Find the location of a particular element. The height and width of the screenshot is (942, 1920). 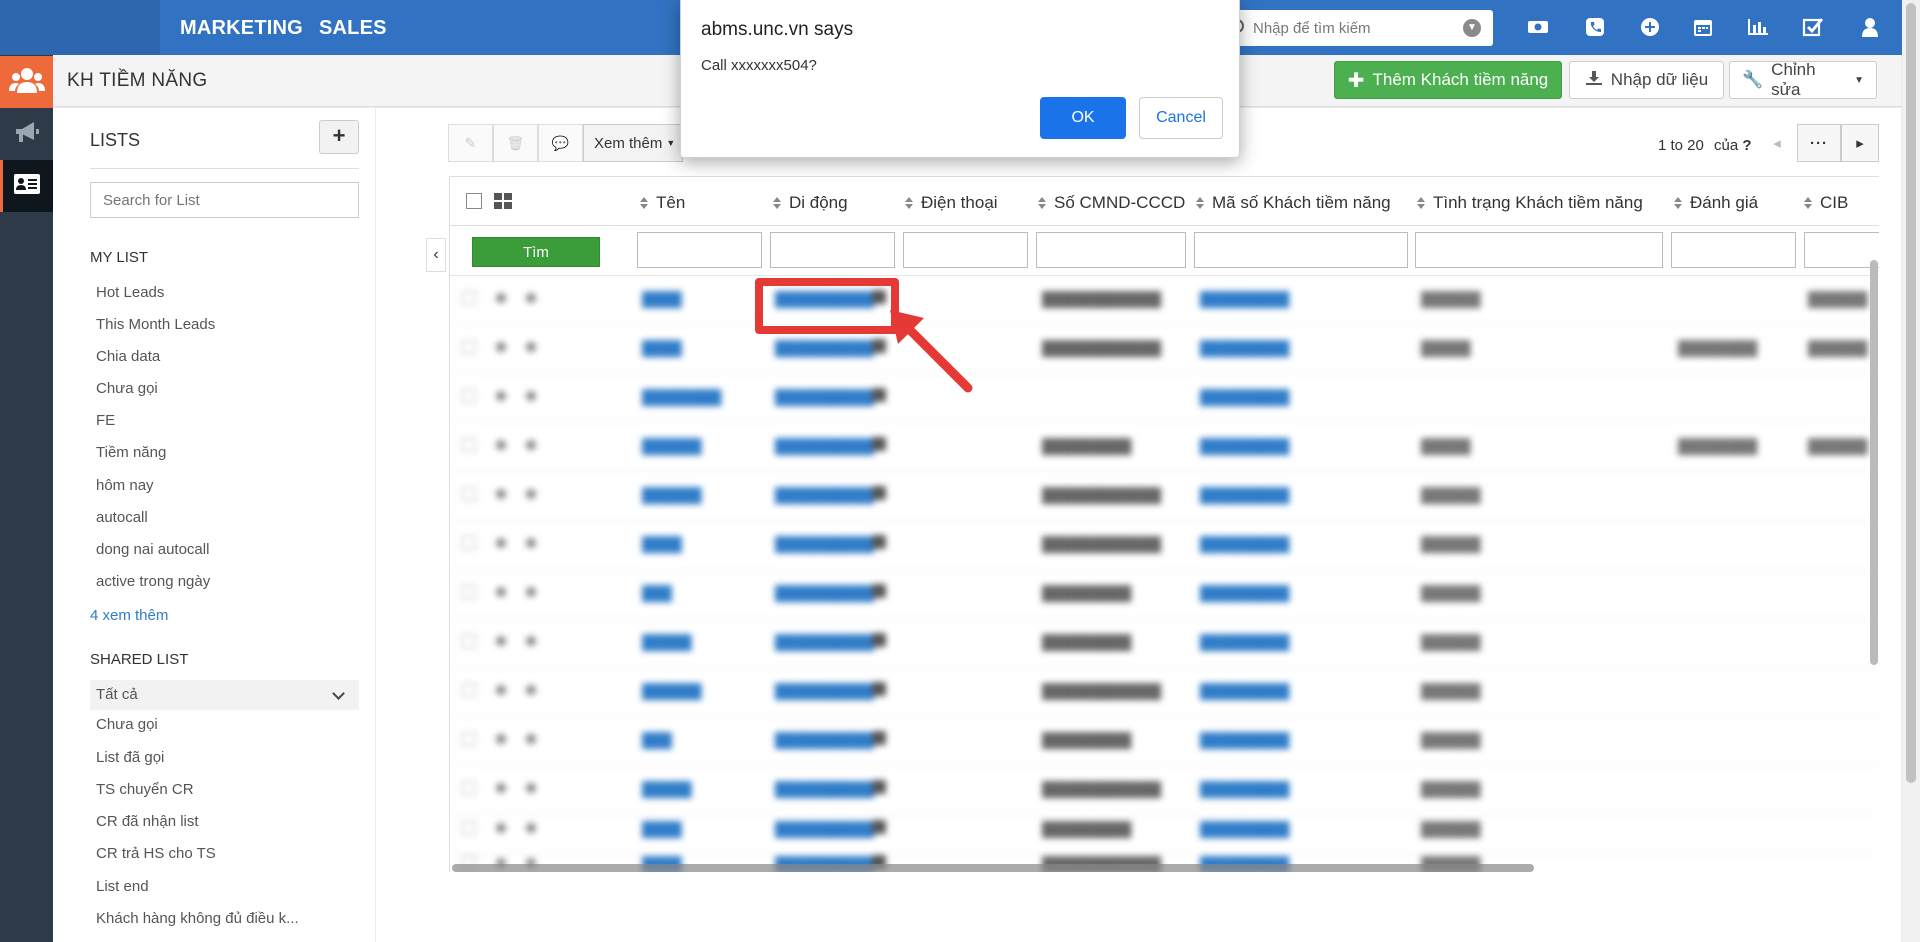

filter-ma-so-input is located at coordinates (1301, 250).